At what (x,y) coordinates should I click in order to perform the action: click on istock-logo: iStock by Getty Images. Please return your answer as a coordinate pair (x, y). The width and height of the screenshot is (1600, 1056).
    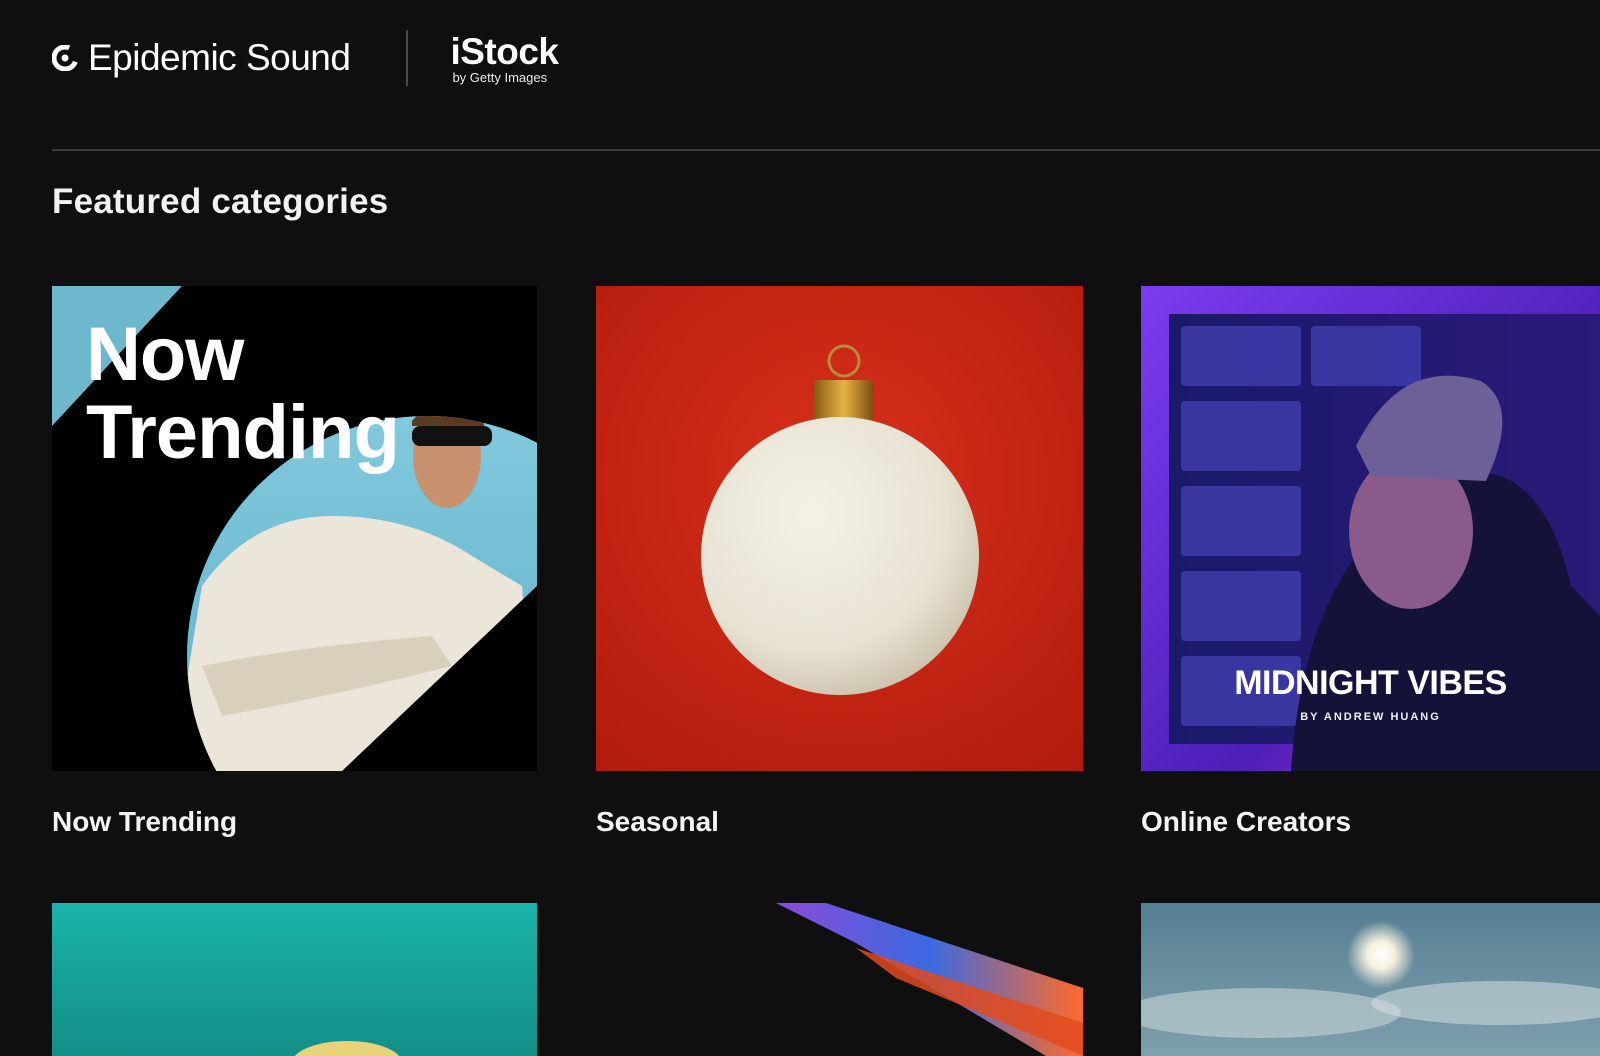
    Looking at the image, I should click on (504, 57).